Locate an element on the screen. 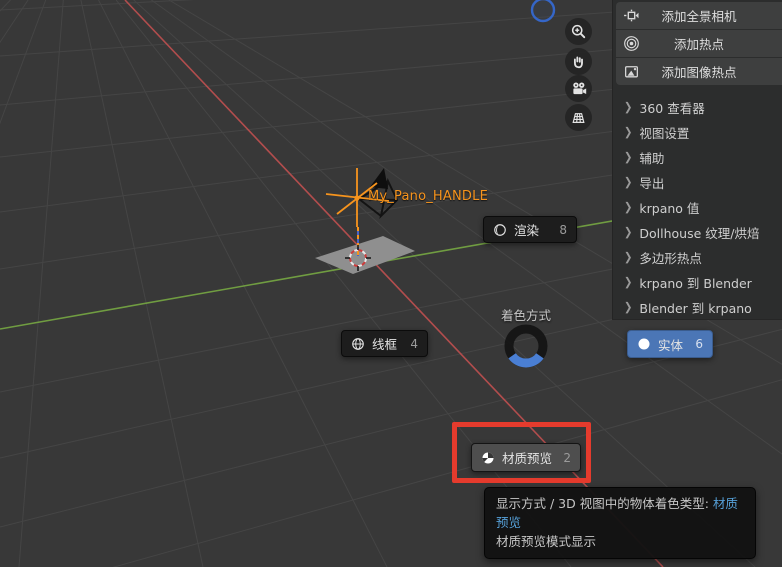 This screenshot has height=567, width=782. panel-krpano-to-blender: ❯ krpano 到 Blender is located at coordinates (697, 282).